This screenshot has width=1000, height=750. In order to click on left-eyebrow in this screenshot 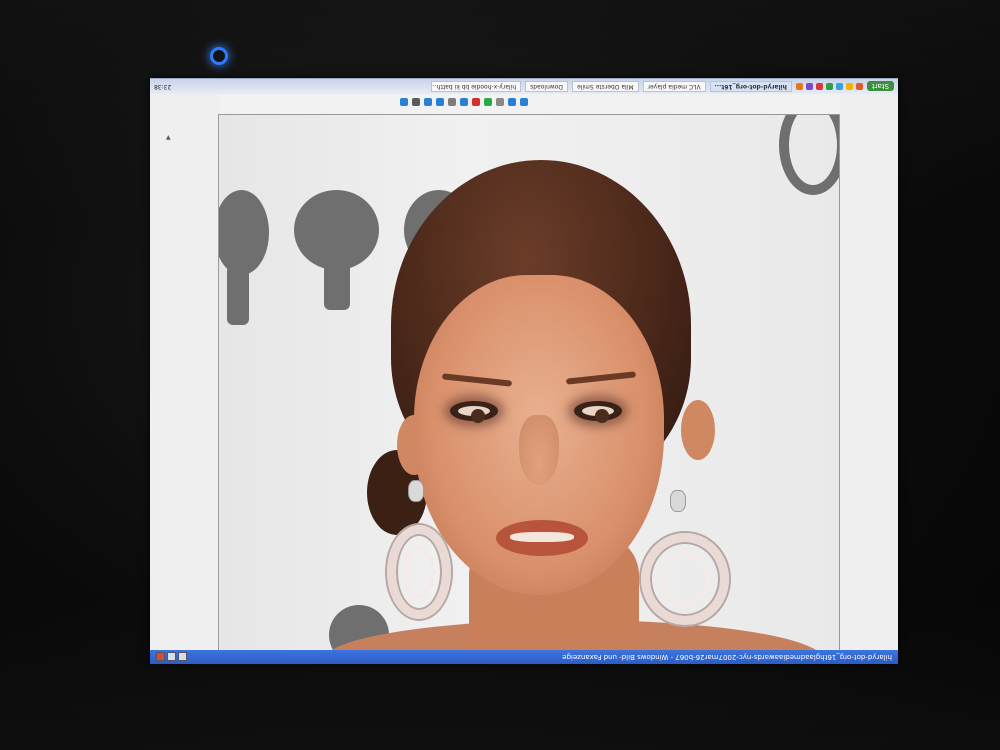, I will do `click(477, 380)`.